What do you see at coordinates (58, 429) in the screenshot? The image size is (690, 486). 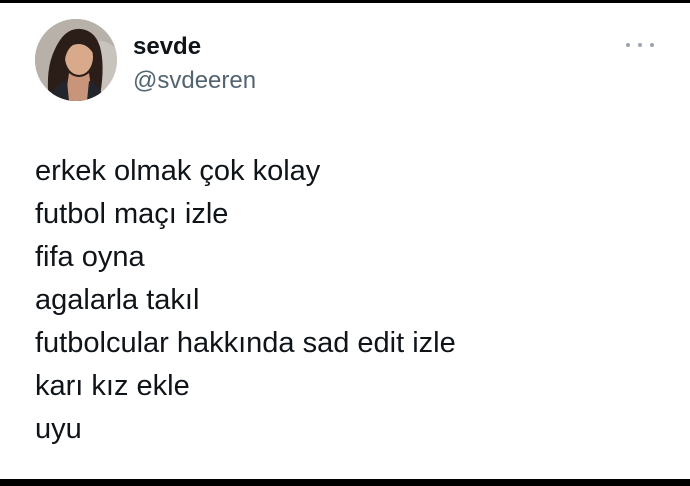 I see `tweet-line: uyu` at bounding box center [58, 429].